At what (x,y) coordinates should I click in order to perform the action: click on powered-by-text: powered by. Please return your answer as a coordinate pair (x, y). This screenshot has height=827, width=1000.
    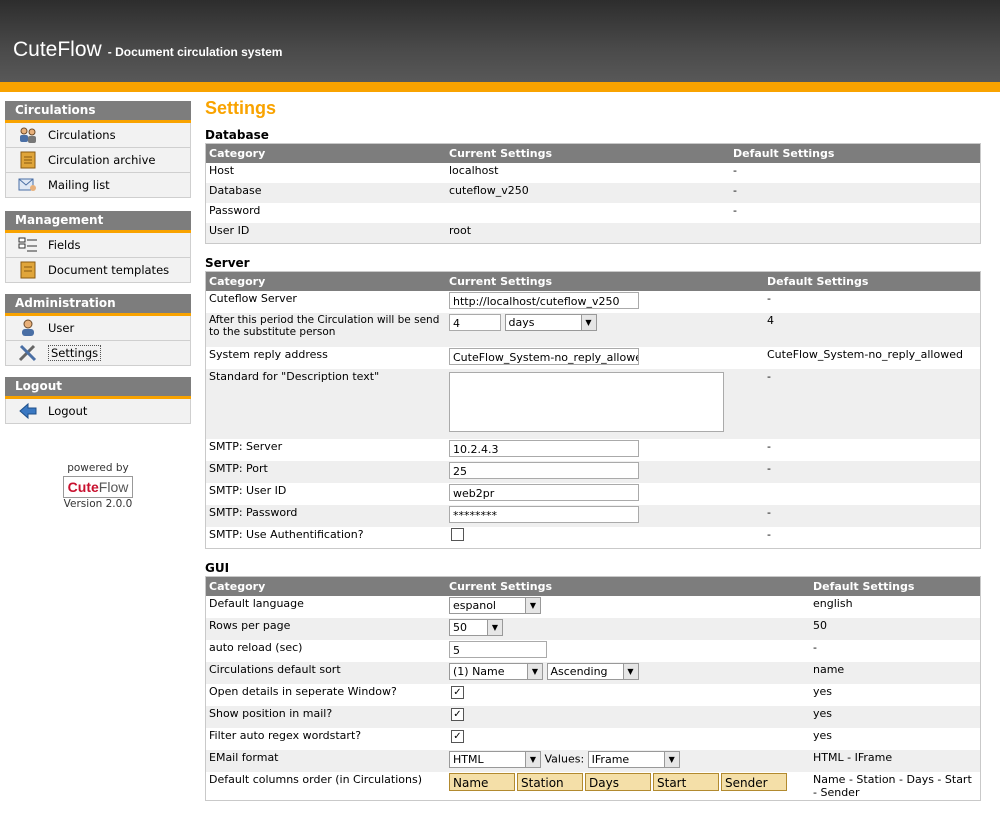
    Looking at the image, I should click on (98, 468).